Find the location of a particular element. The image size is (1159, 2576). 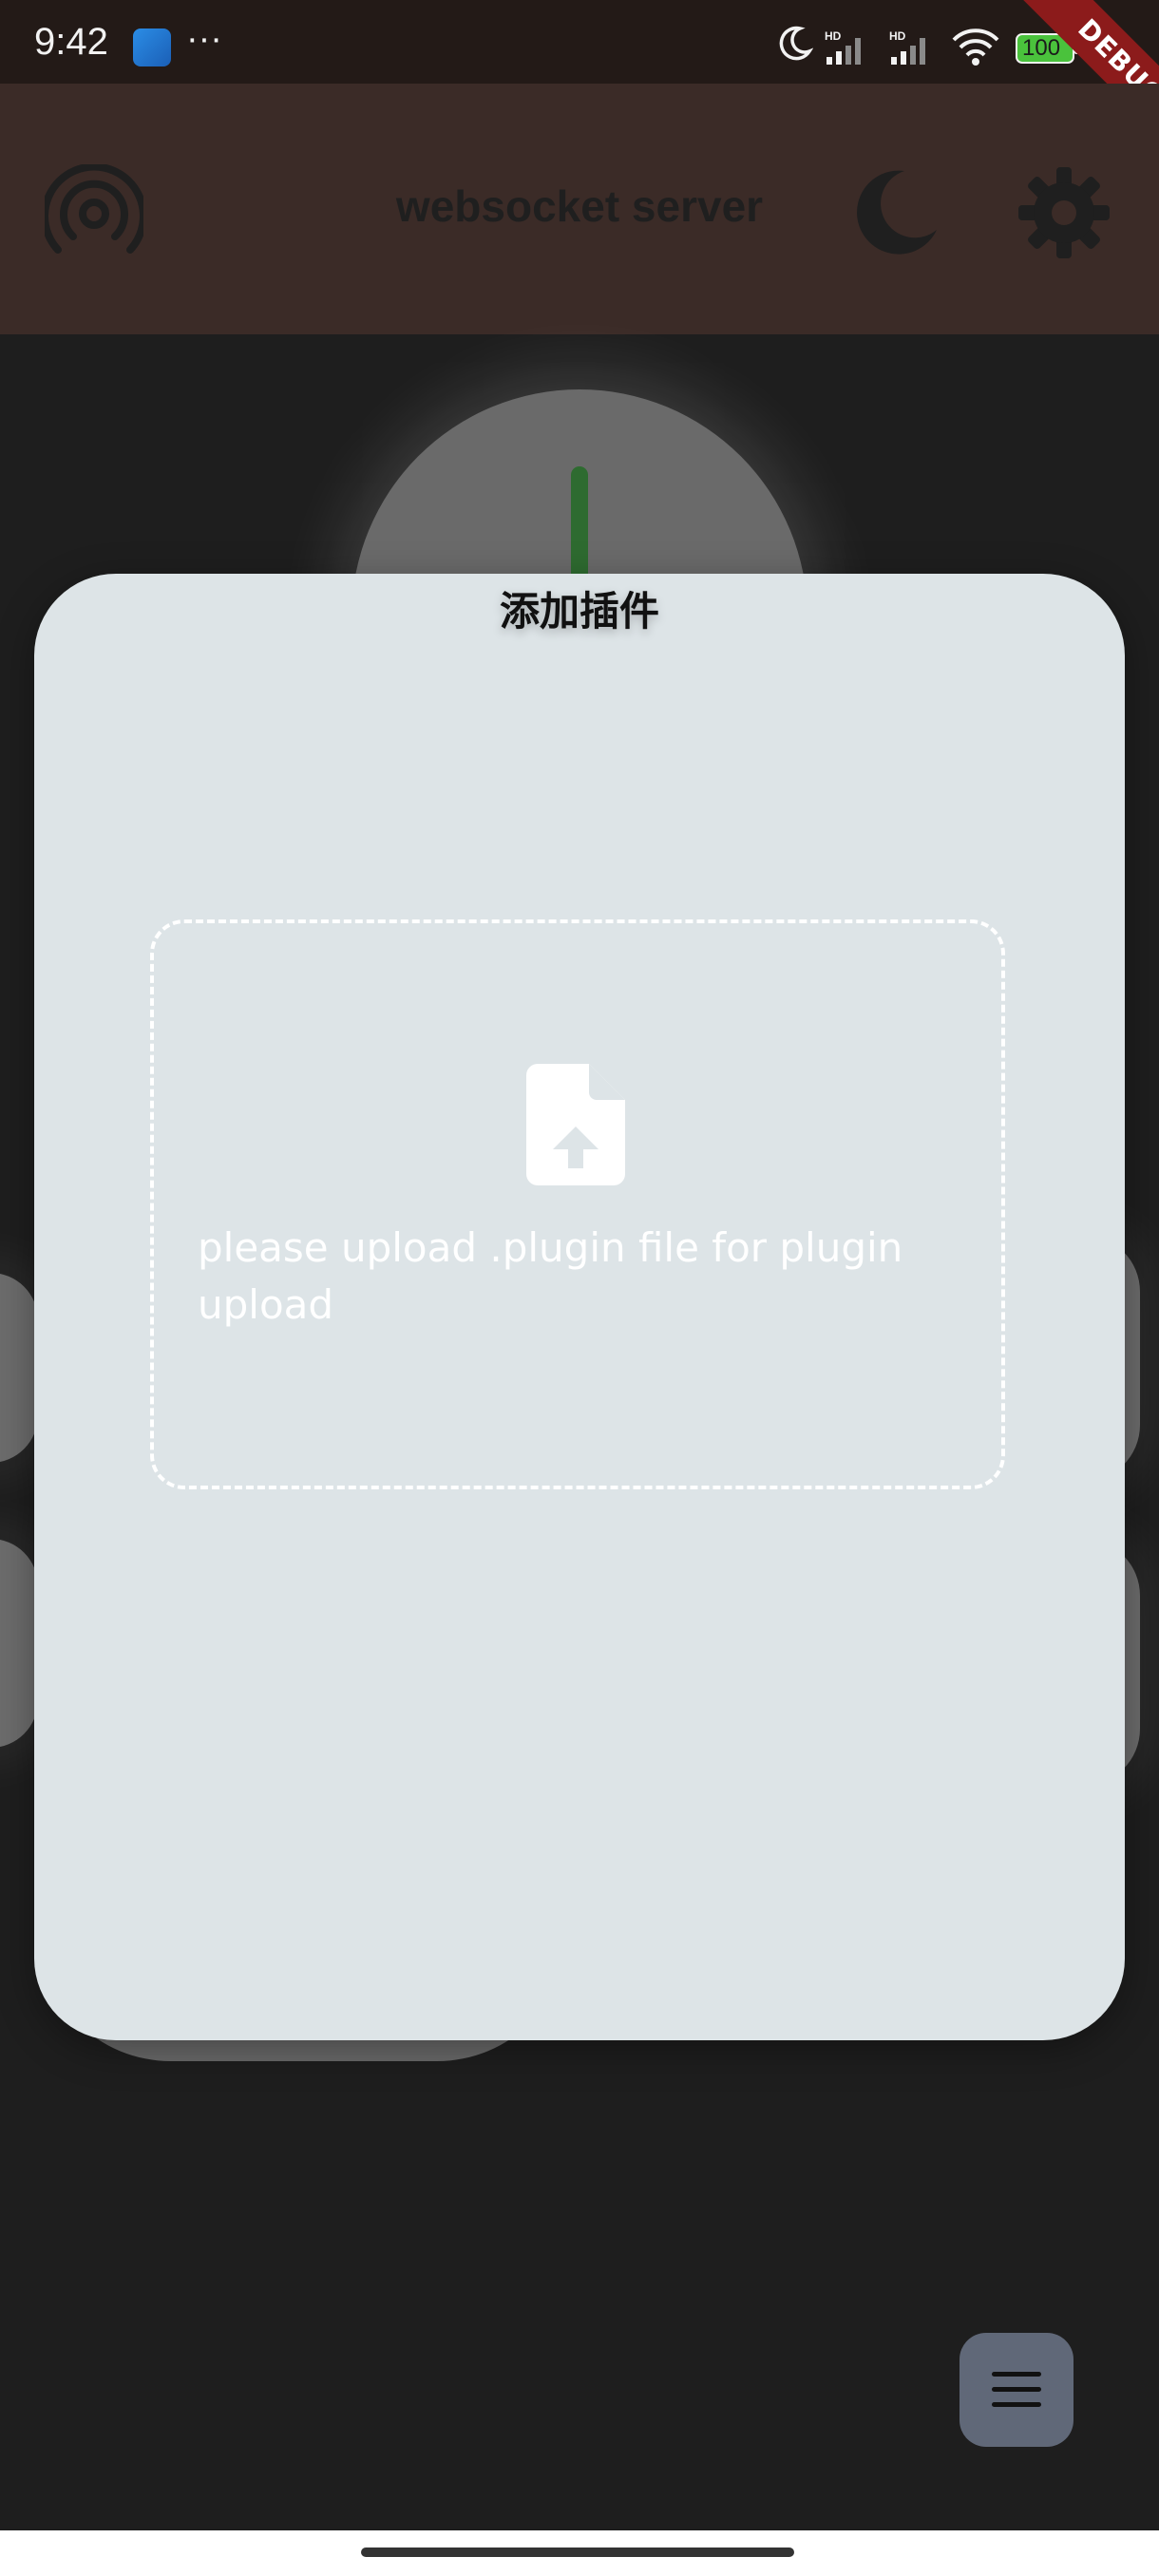

broadcast-icon is located at coordinates (94, 209).